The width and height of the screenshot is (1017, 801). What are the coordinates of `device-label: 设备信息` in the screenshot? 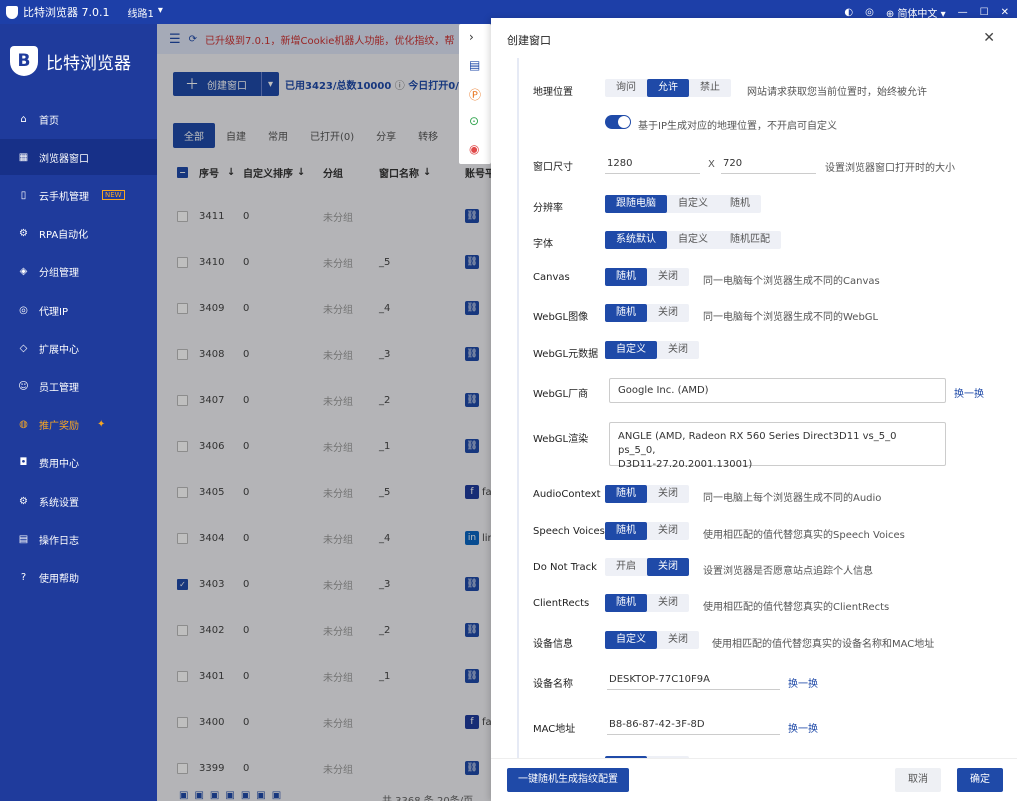 It's located at (553, 644).